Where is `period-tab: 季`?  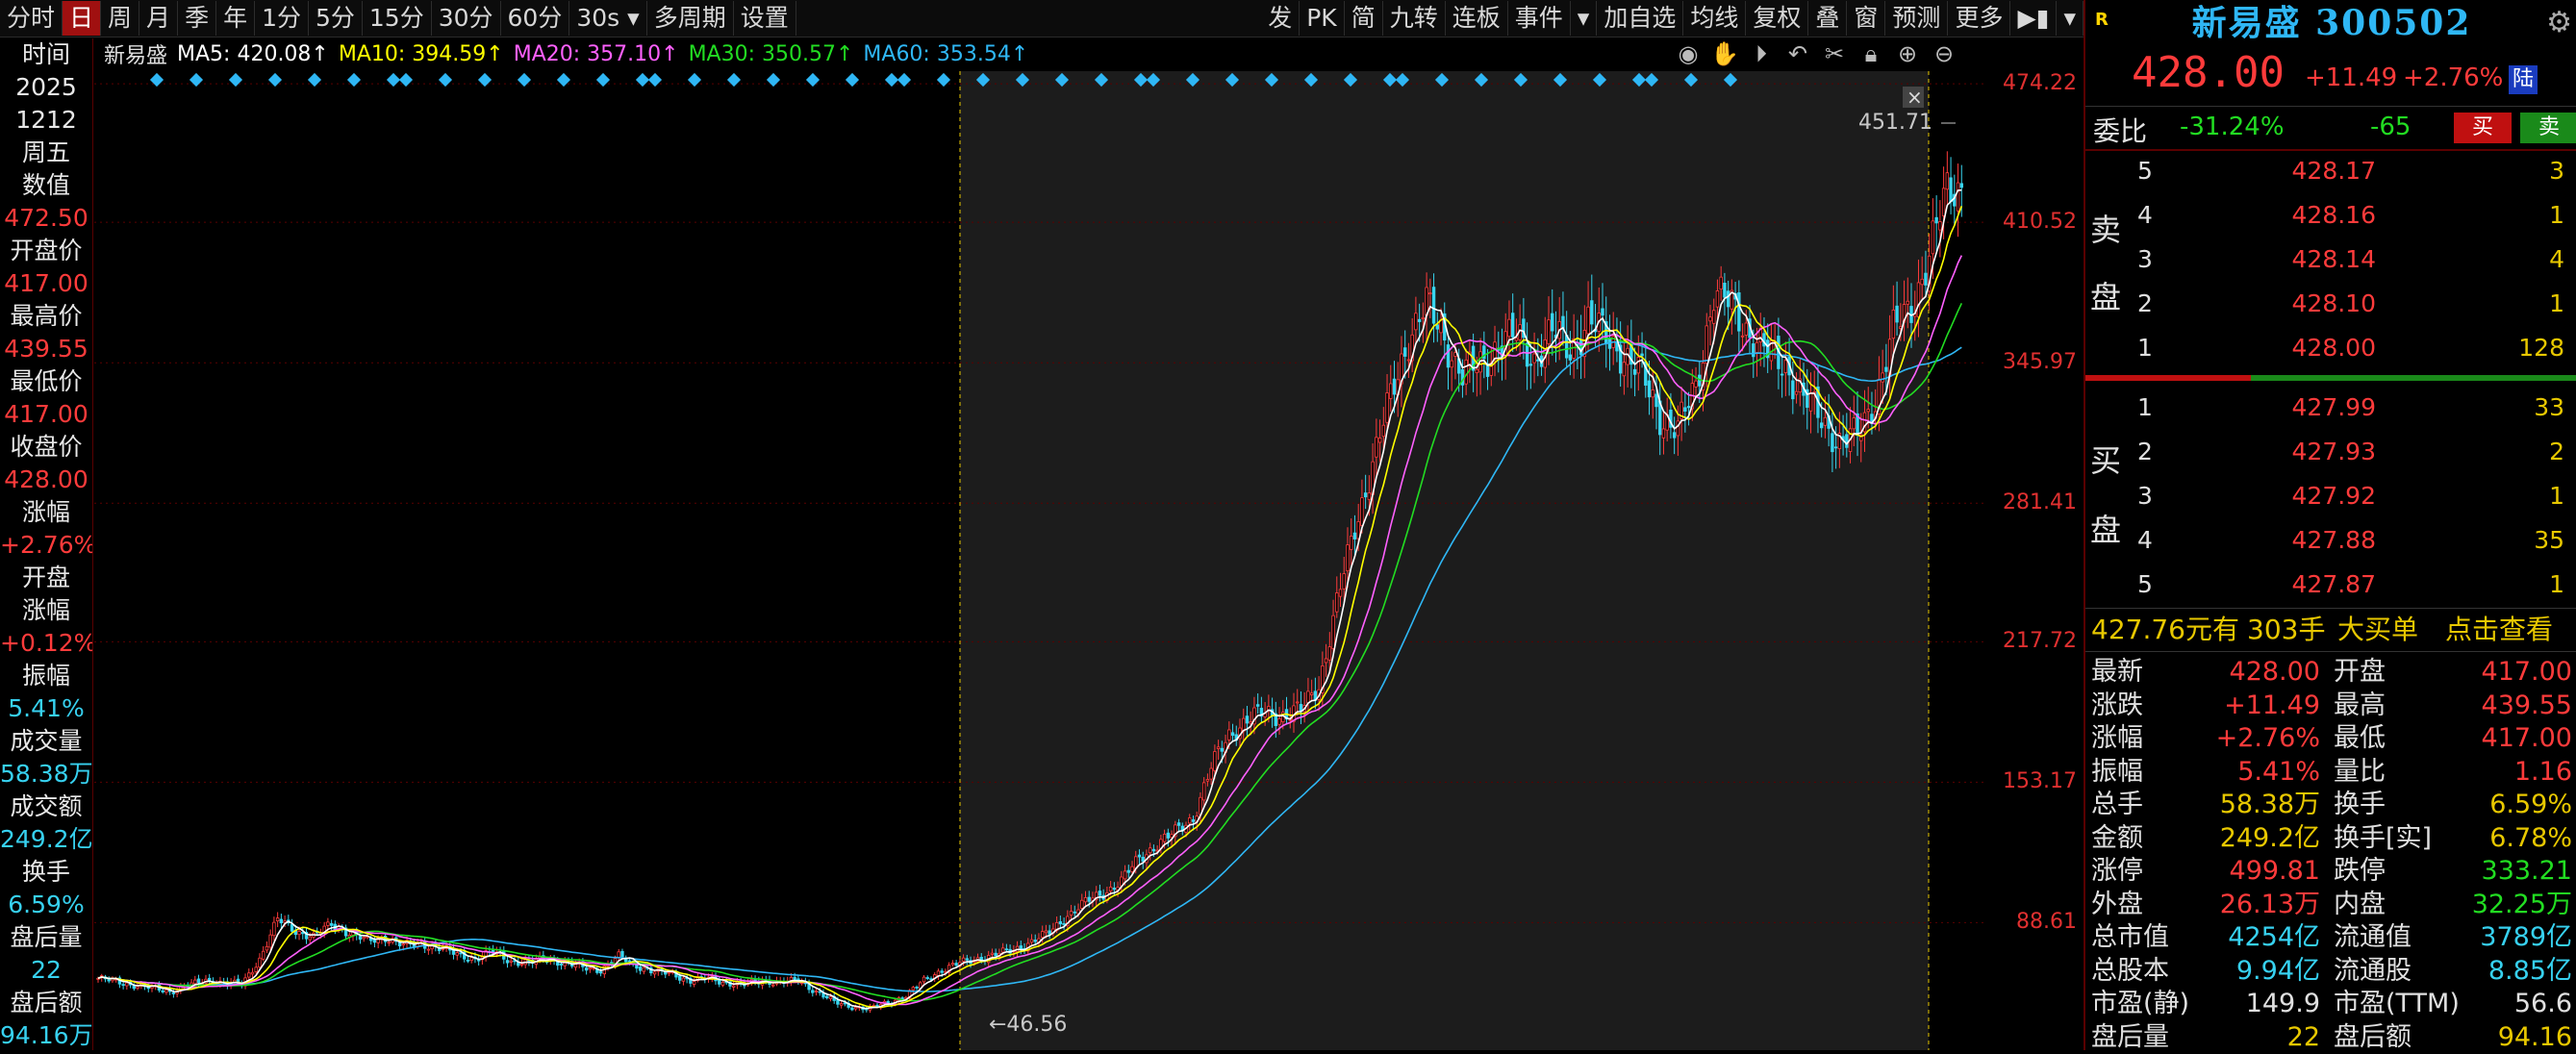 period-tab: 季 is located at coordinates (197, 18).